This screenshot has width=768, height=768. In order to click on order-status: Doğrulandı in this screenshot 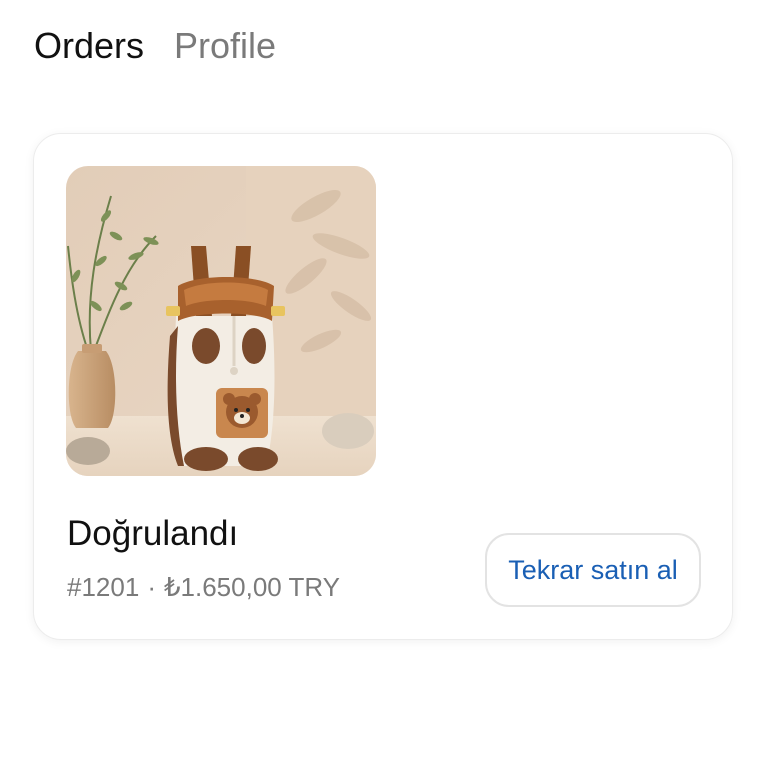, I will do `click(153, 533)`.